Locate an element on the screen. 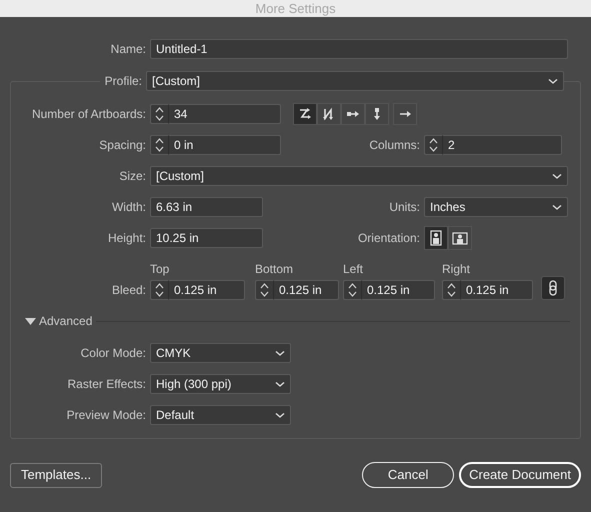 This screenshot has width=591, height=512. landscape-icon is located at coordinates (460, 238).